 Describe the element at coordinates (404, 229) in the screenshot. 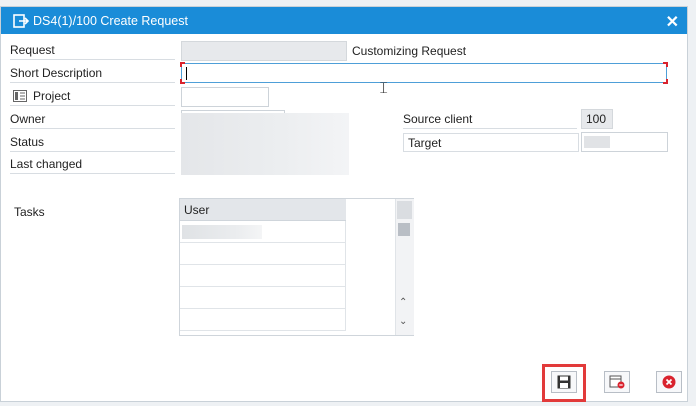

I see `scrollbar-thumb` at that location.